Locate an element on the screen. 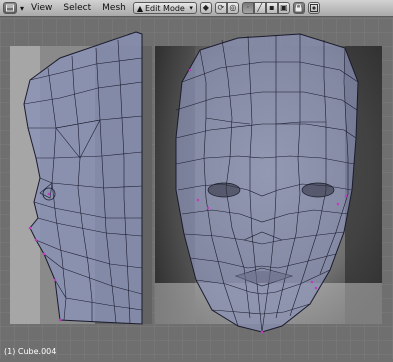 The height and width of the screenshot is (362, 393). pivot-icon: ◆ is located at coordinates (205, 8).